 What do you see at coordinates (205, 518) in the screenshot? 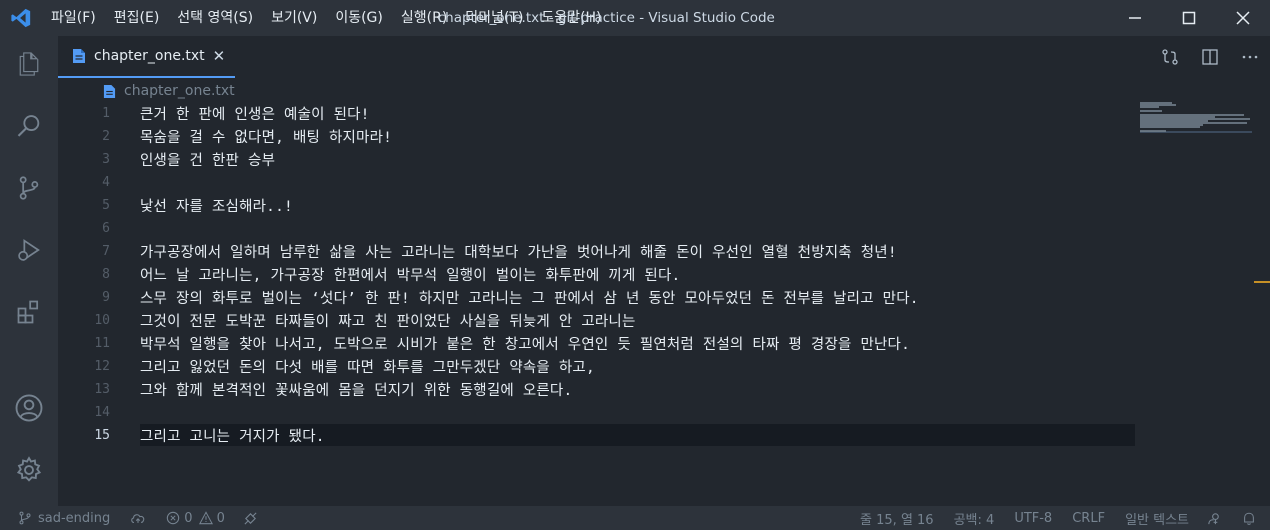
I see `warning-icon` at bounding box center [205, 518].